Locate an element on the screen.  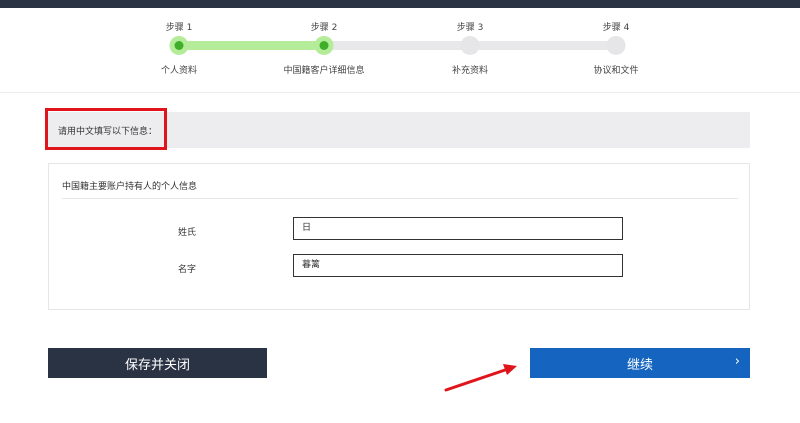
step-3-dot is located at coordinates (470, 45).